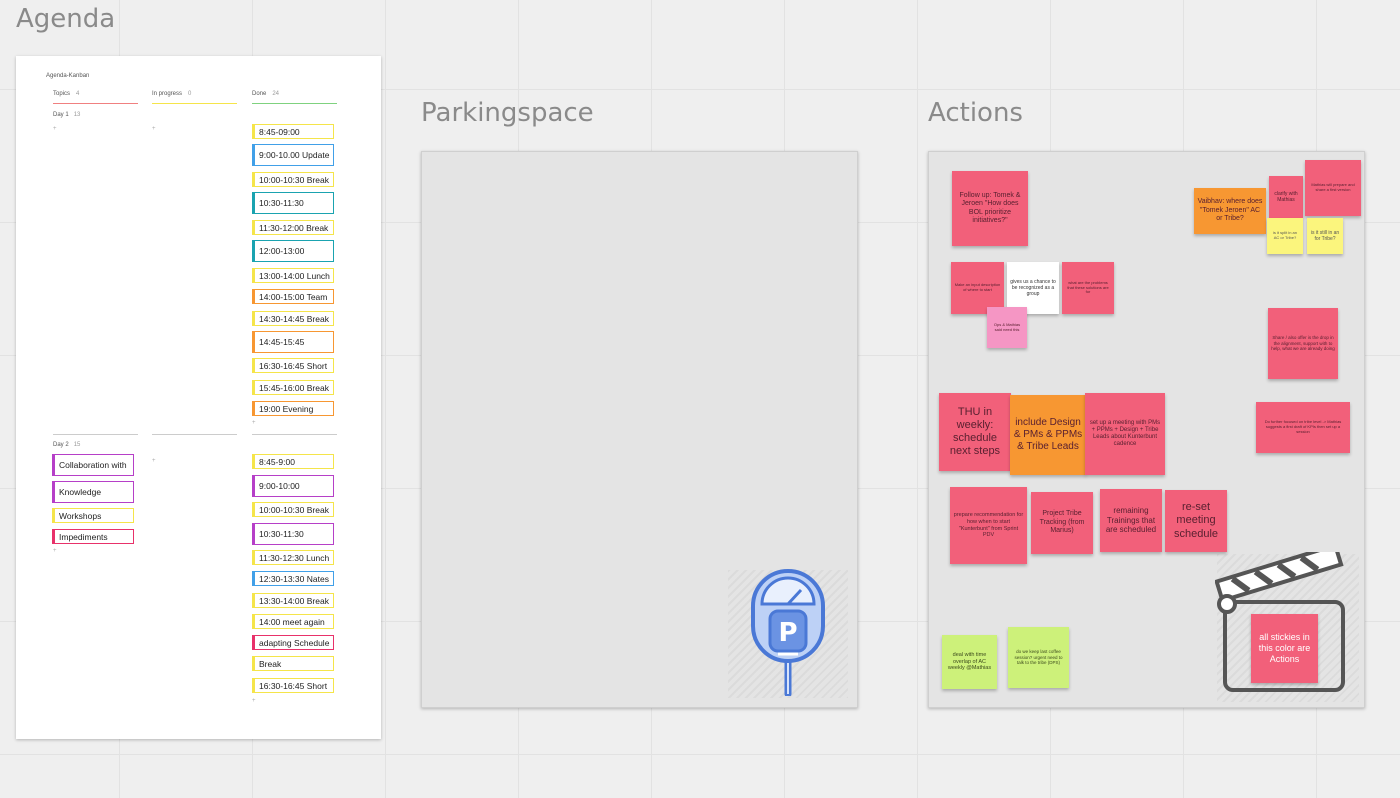  What do you see at coordinates (293, 578) in the screenshot?
I see `kanban-card: 12:30-13:30 Nates` at bounding box center [293, 578].